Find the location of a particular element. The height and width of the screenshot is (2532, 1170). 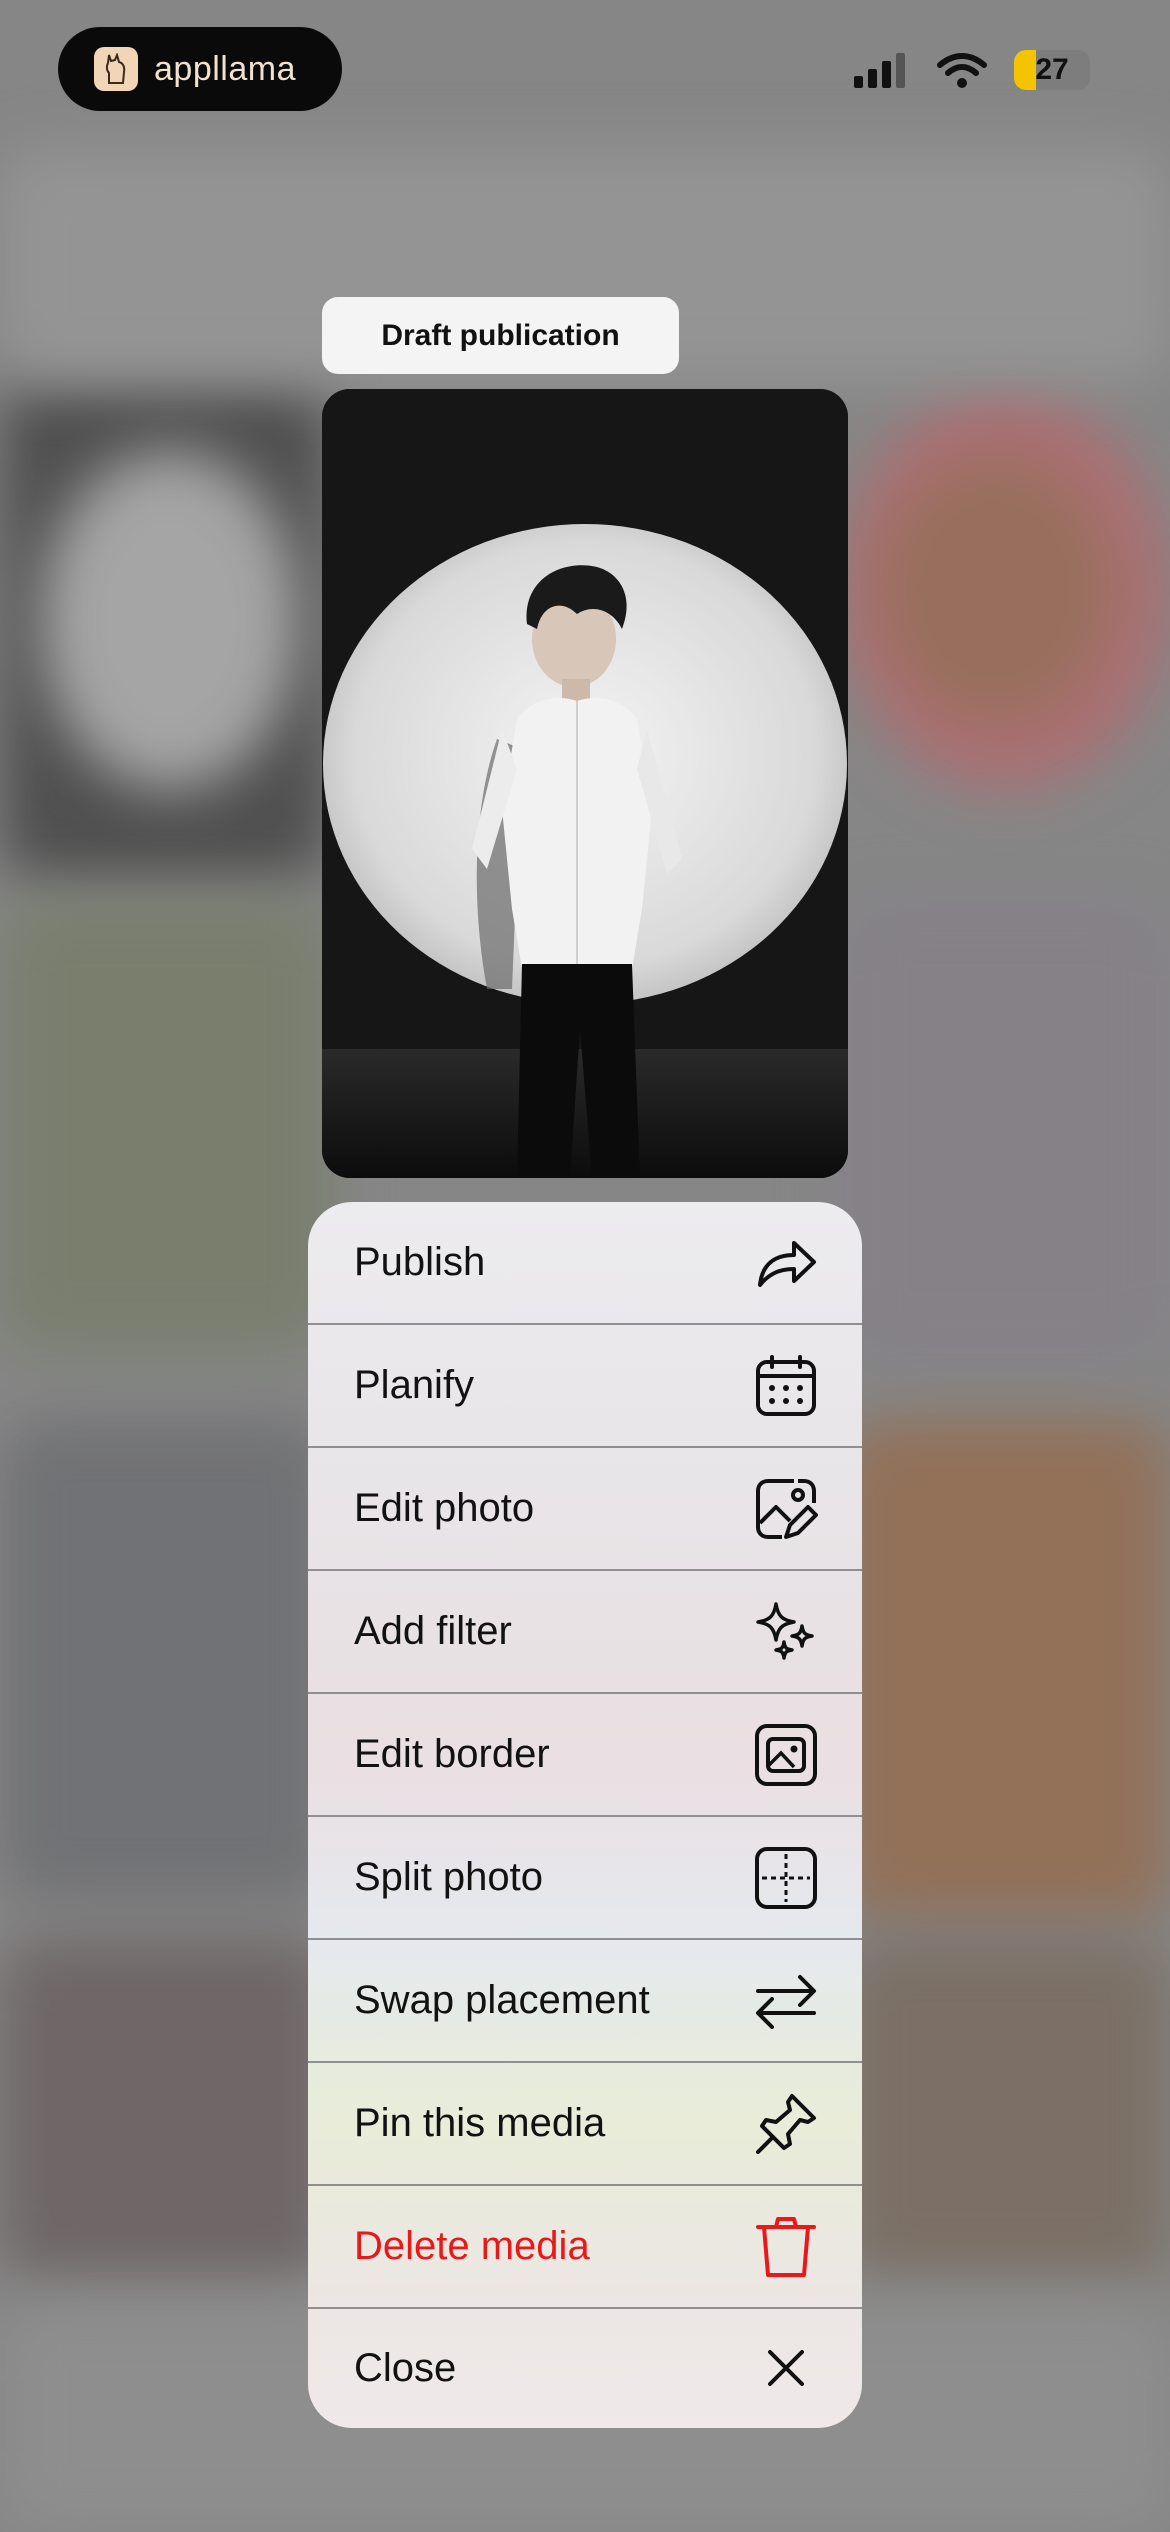

menu-item-label: Edit border is located at coordinates (452, 1754).